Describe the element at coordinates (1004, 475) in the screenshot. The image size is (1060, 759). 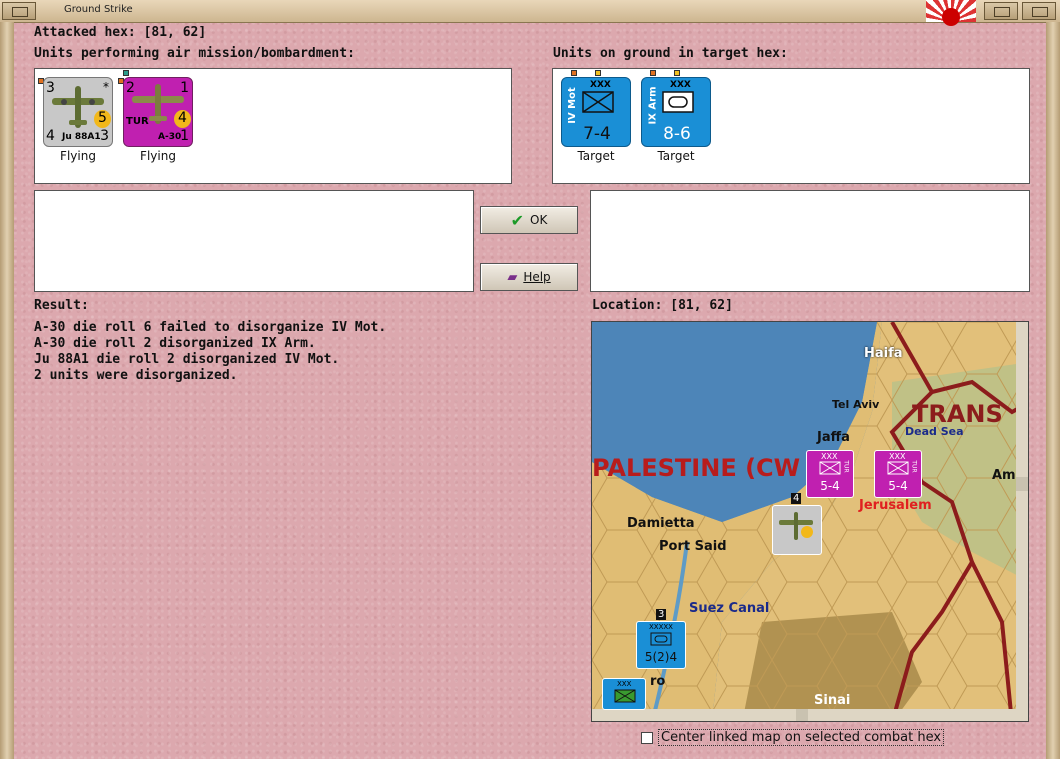
I see `map-label-amman: Am` at that location.